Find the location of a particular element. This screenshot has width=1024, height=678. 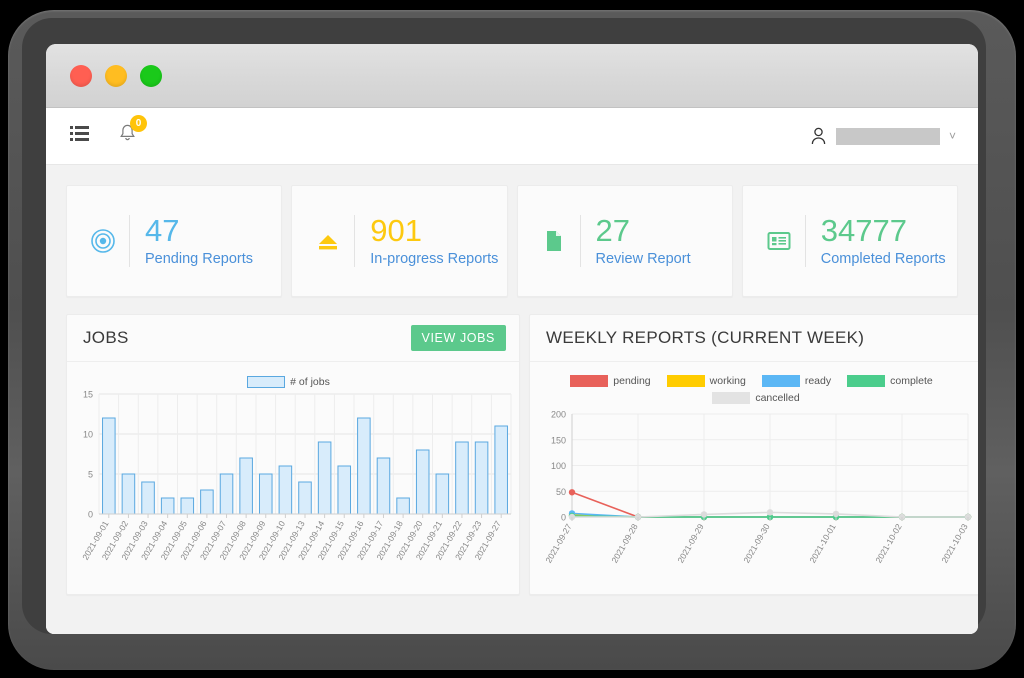

svg-text: 5 is located at coordinates (90, 475).